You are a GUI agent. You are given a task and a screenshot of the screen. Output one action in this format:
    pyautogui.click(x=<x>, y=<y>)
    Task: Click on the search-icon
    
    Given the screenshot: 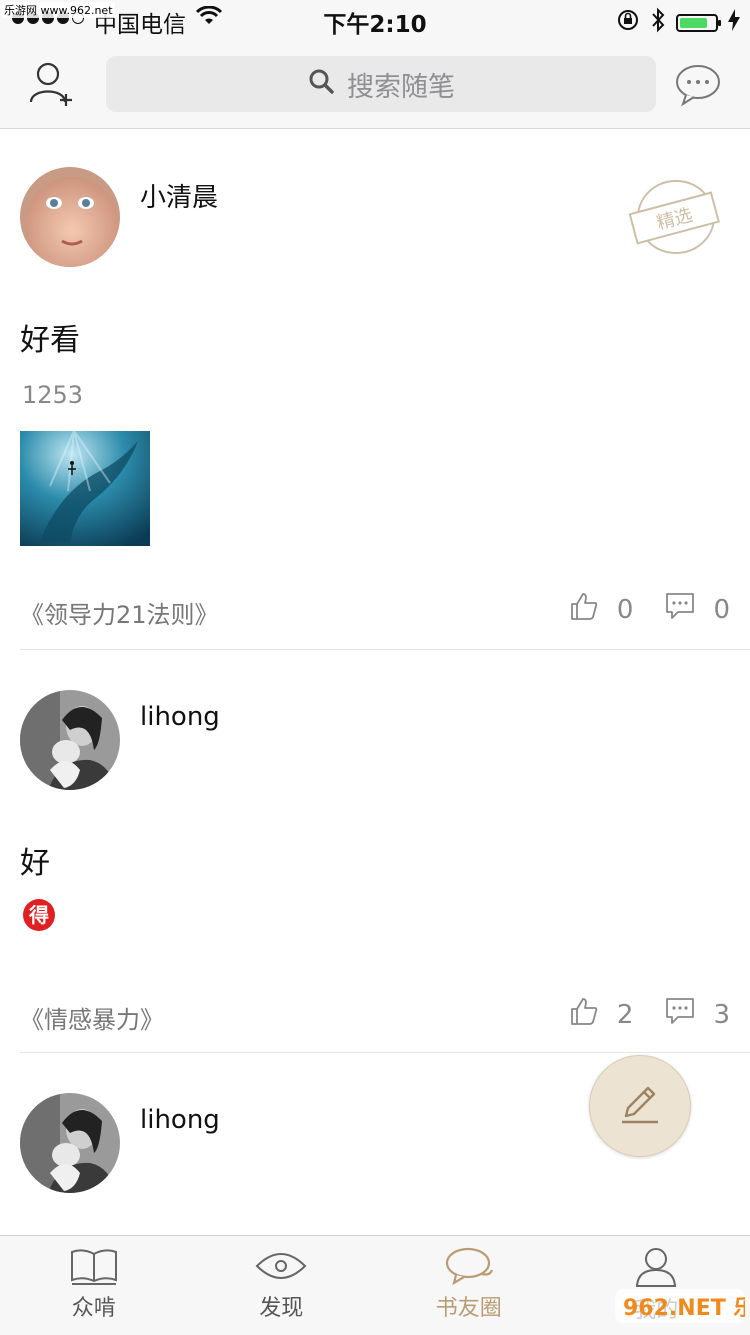 What is the action you would take?
    pyautogui.click(x=321, y=84)
    